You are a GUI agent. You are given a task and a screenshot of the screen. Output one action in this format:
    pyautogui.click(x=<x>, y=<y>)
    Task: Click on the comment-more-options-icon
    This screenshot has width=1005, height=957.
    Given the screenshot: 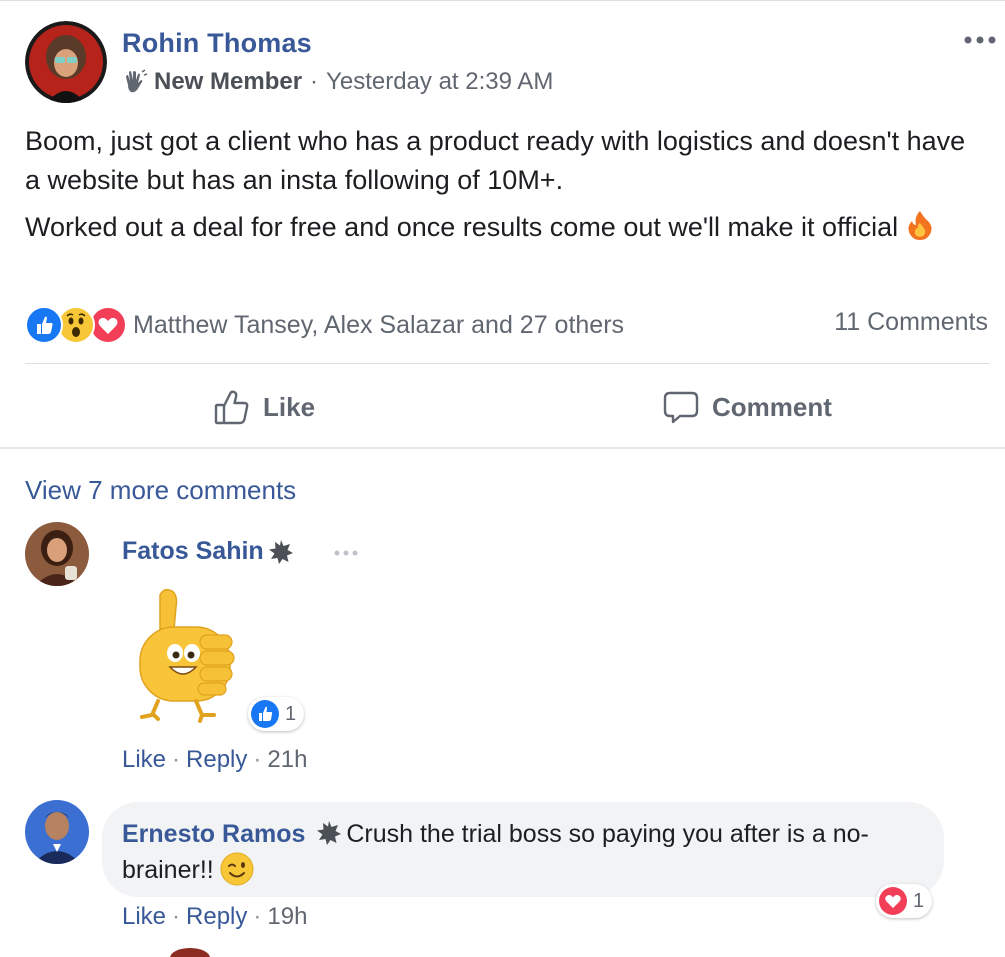 What is the action you would take?
    pyautogui.click(x=346, y=553)
    